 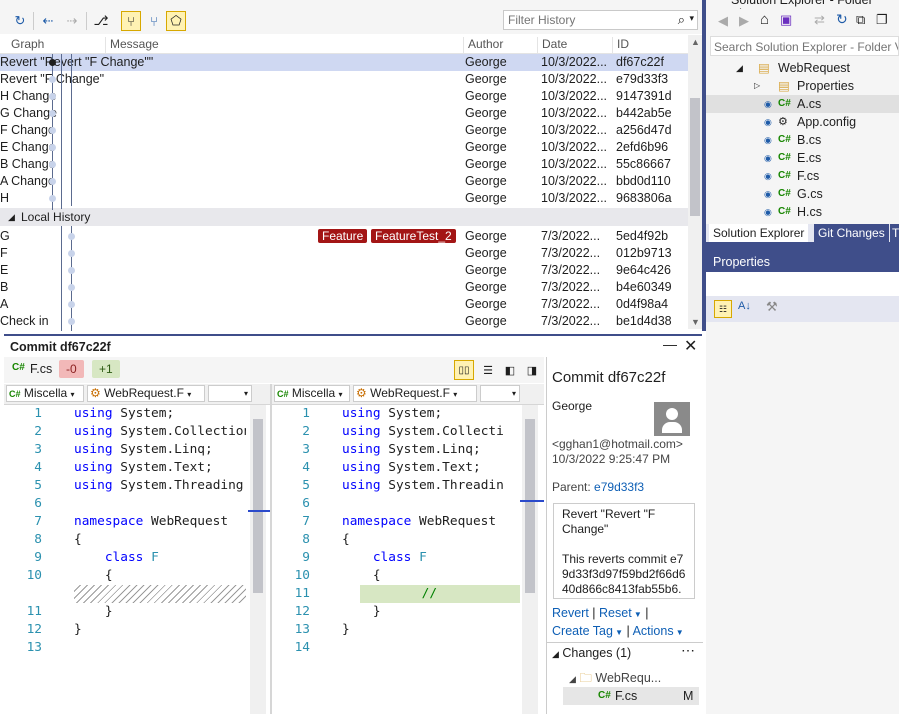 I want to click on right-editor-scroll-thumb, so click(x=530, y=506).